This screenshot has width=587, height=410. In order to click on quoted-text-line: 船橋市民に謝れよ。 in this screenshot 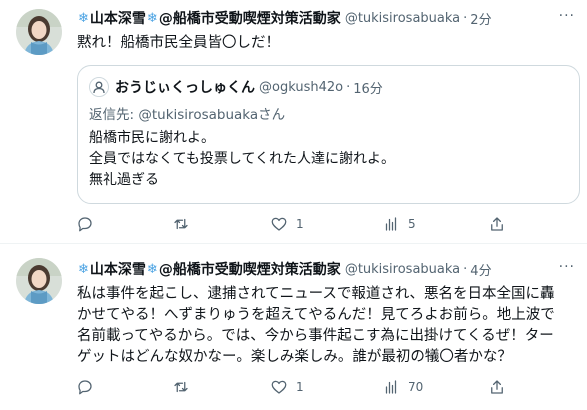, I will do `click(152, 138)`.